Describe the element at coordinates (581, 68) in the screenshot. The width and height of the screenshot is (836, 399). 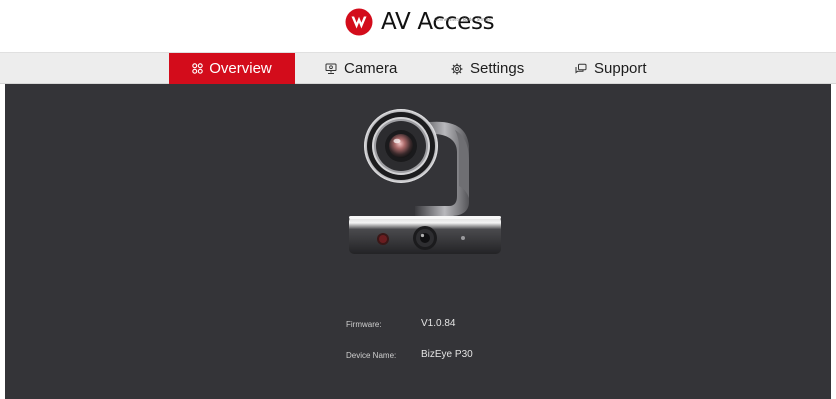
I see `chat-icon` at that location.